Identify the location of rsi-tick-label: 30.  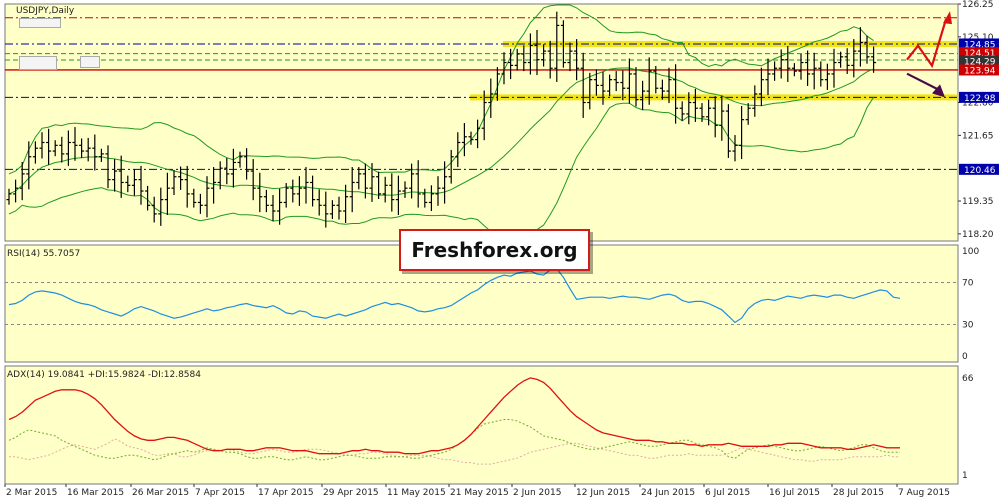
(968, 326).